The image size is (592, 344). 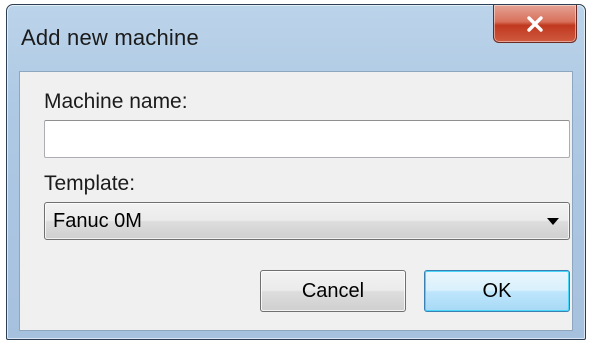 I want to click on machine-name-label: Machine name:, so click(x=116, y=101).